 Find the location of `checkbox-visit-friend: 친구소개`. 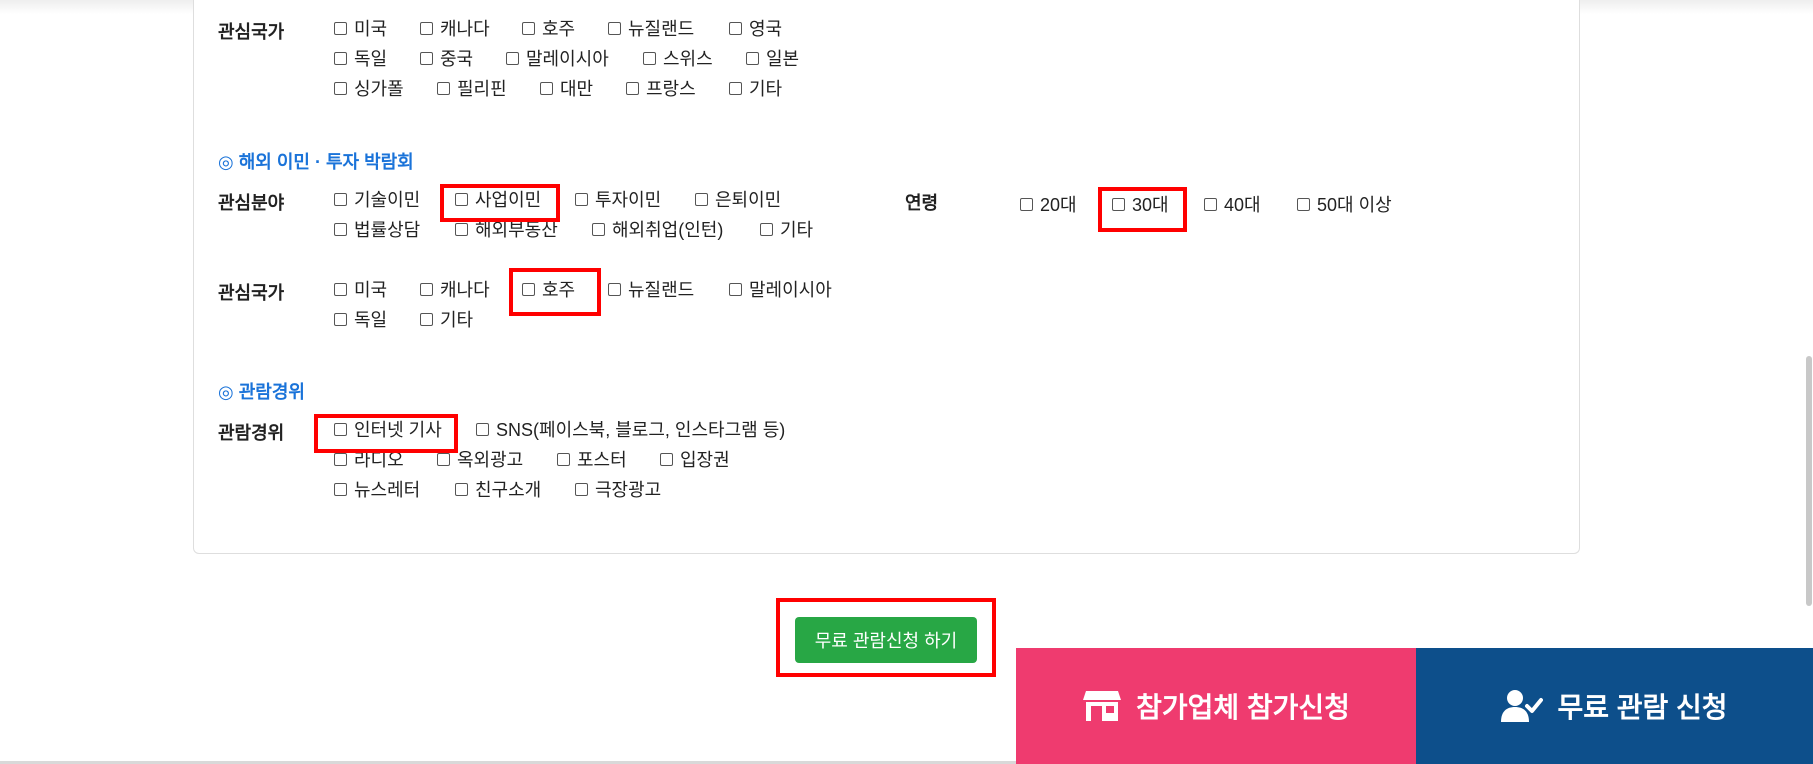

checkbox-visit-friend: 친구소개 is located at coordinates (498, 489).